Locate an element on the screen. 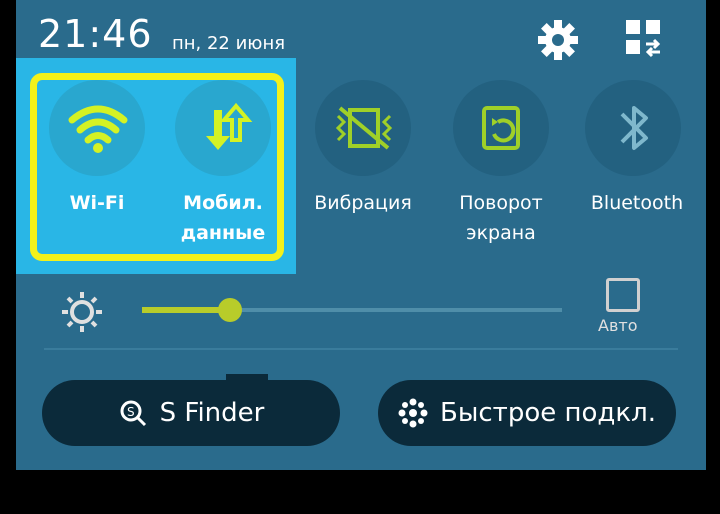 Image resolution: width=720 pixels, height=514 pixels. search-icon: S is located at coordinates (133, 413).